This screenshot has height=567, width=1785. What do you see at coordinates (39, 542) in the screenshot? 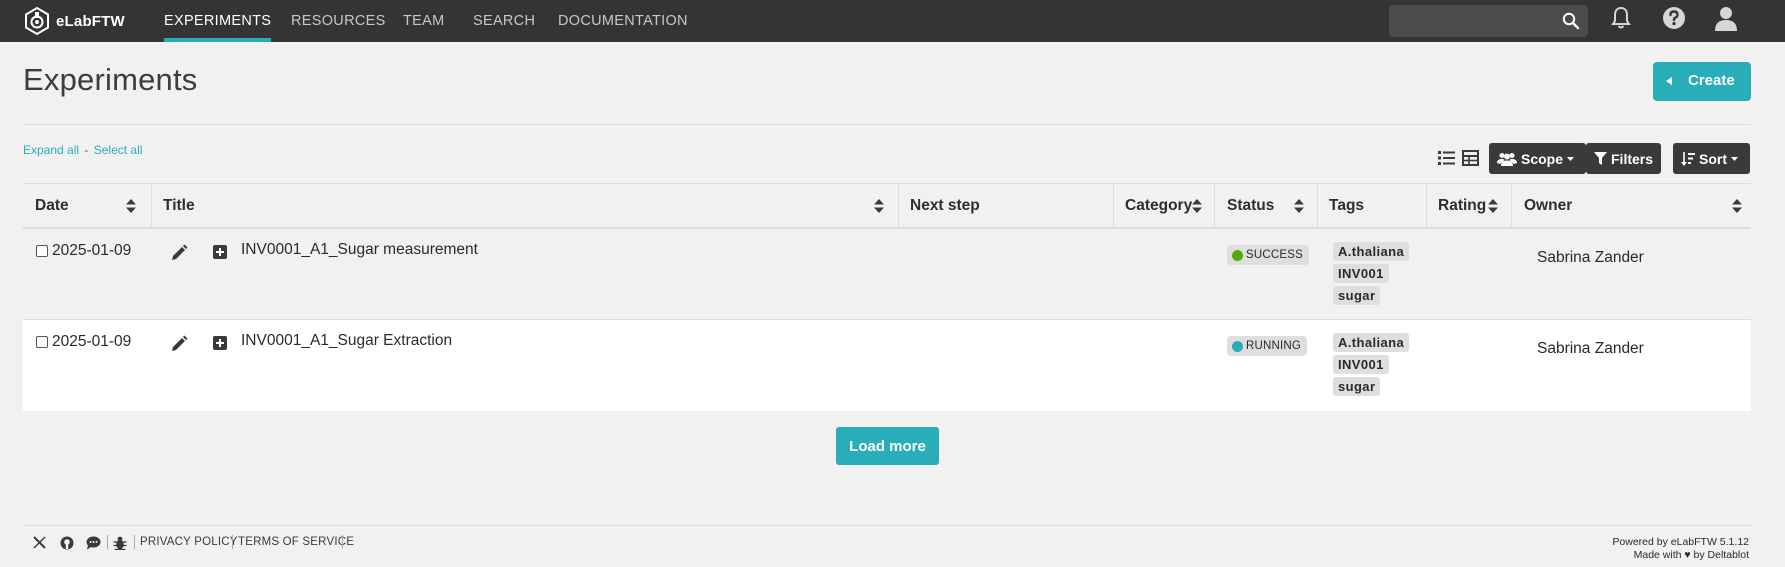
I see `x-icon` at bounding box center [39, 542].